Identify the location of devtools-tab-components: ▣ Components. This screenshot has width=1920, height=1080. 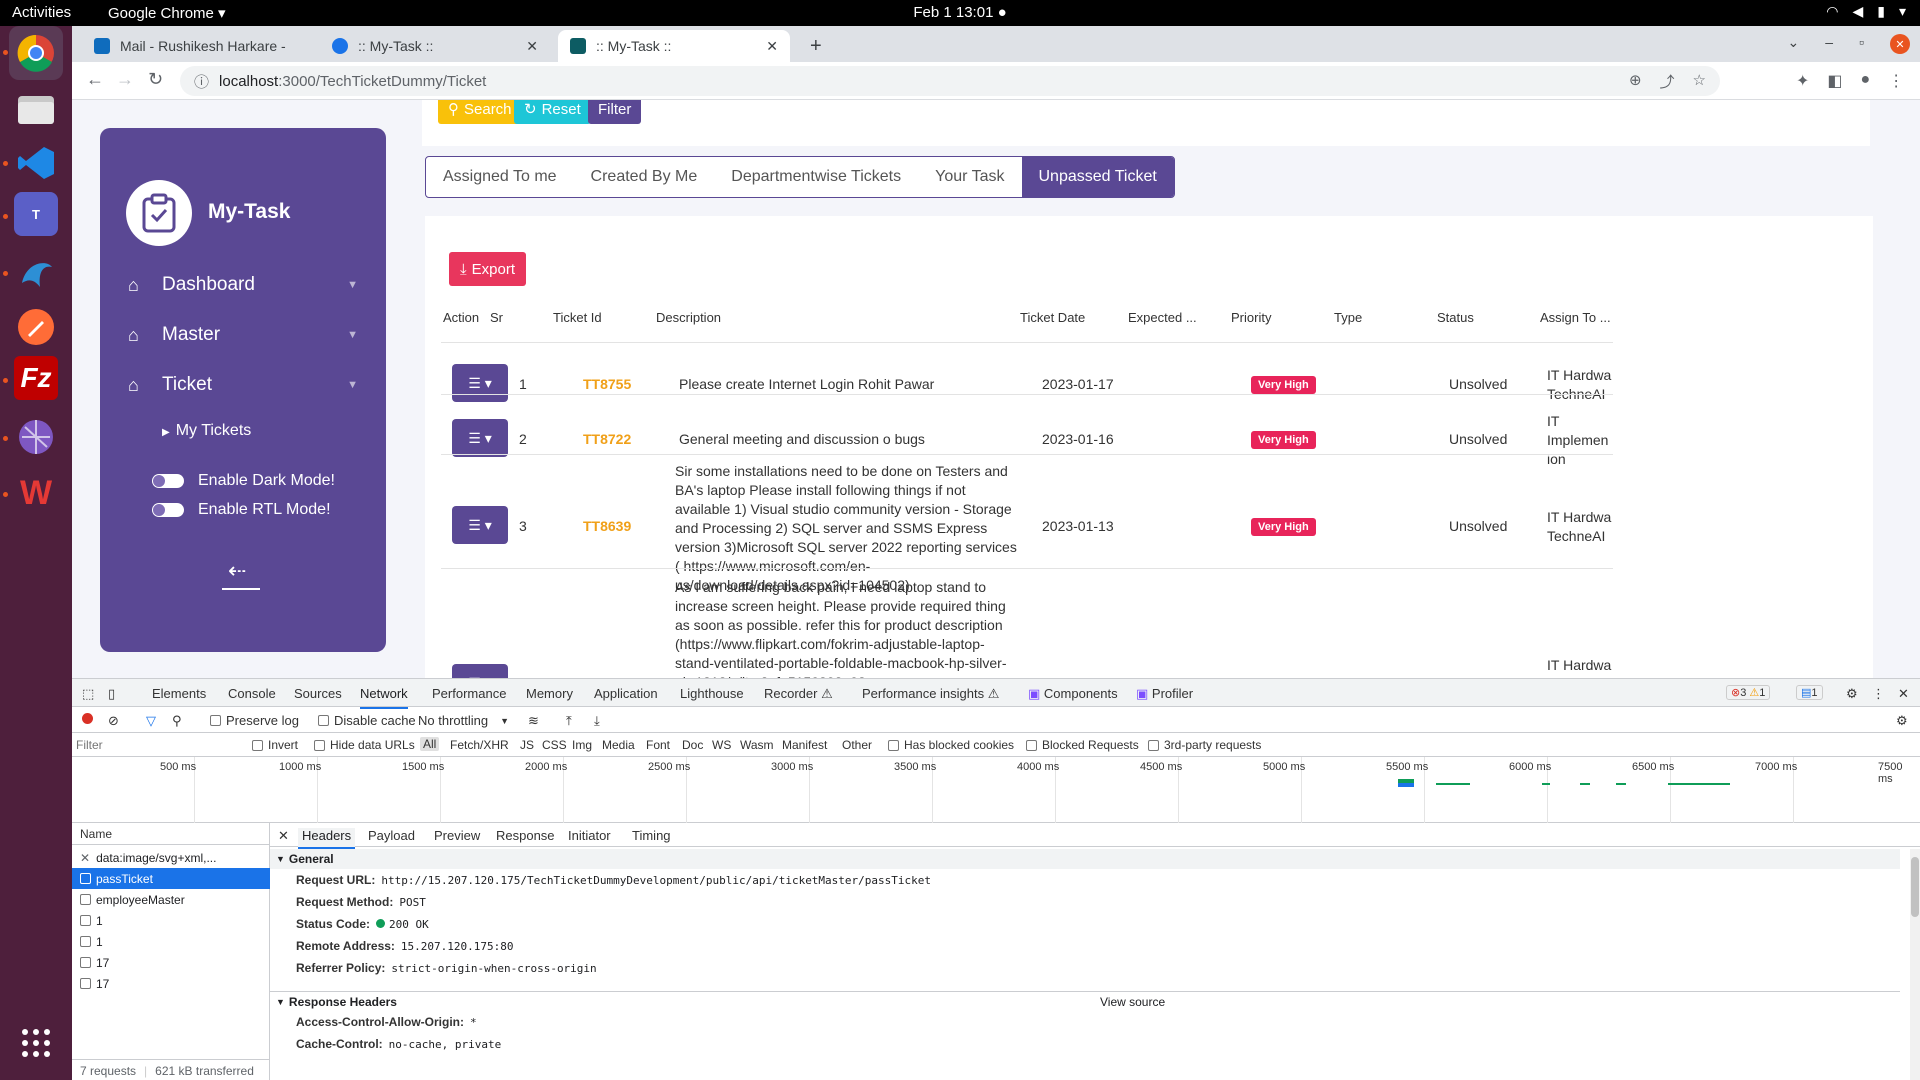
(1073, 694).